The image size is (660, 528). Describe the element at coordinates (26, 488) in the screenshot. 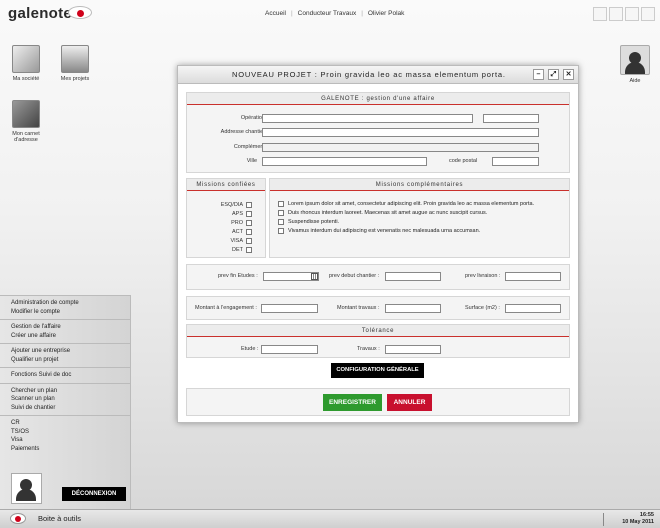

I see `user-avatar` at that location.